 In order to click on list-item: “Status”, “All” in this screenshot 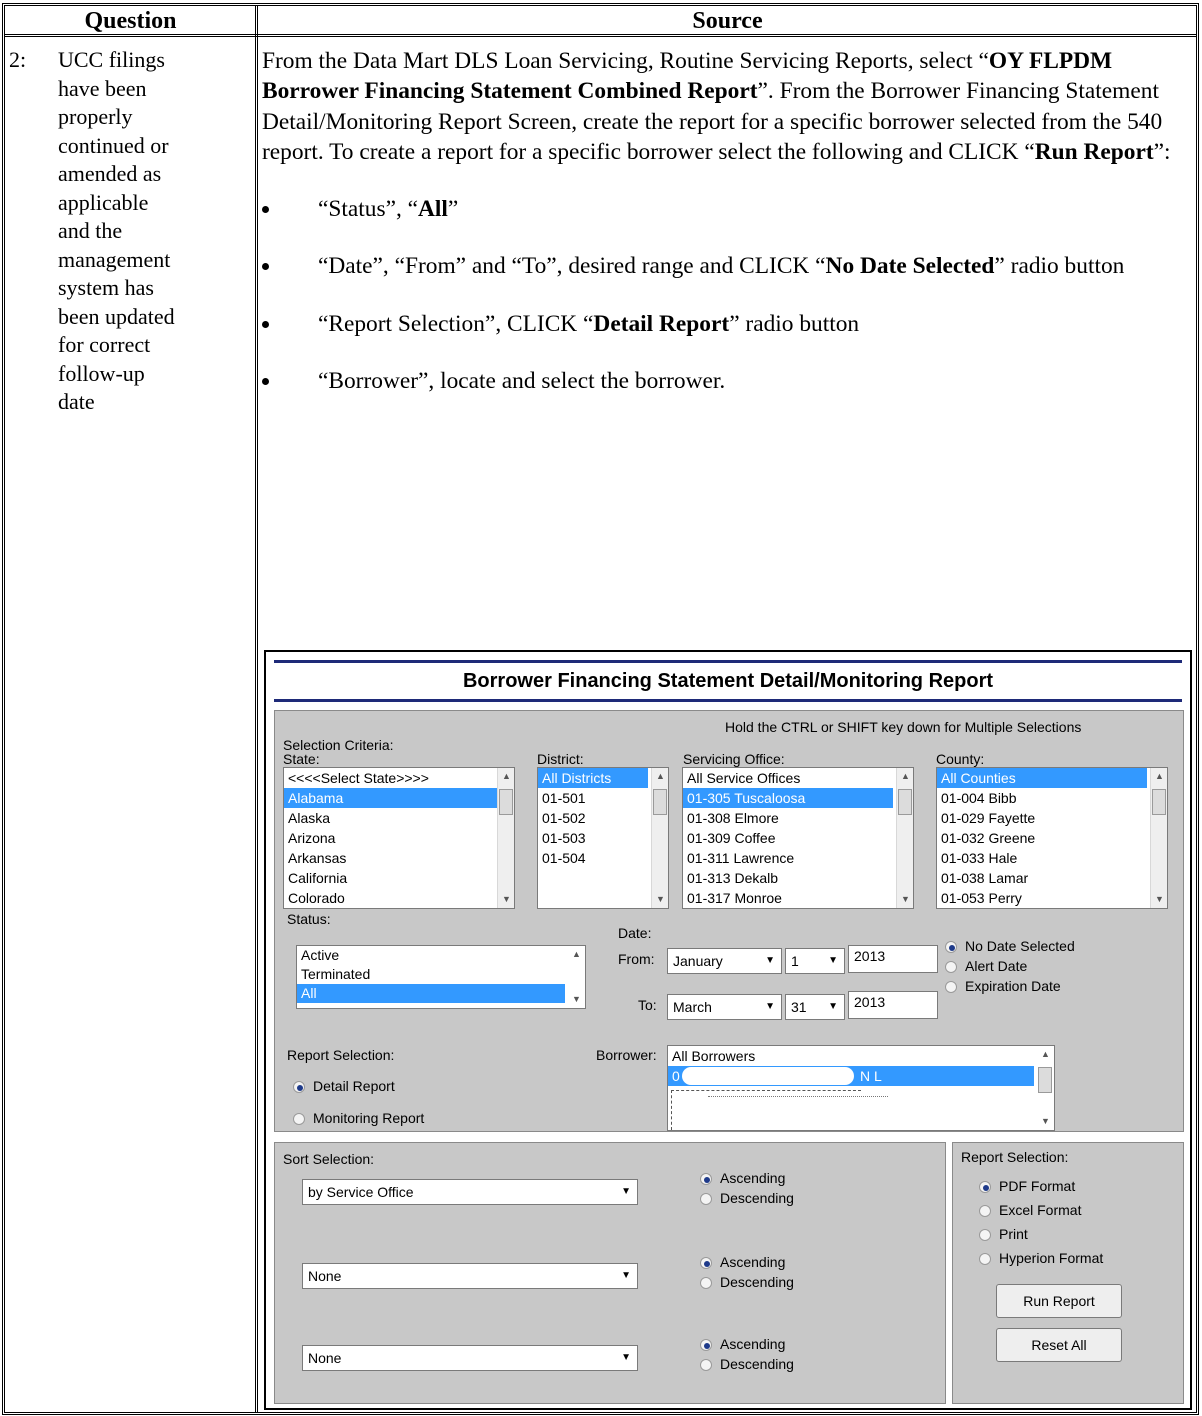, I will do `click(729, 209)`.